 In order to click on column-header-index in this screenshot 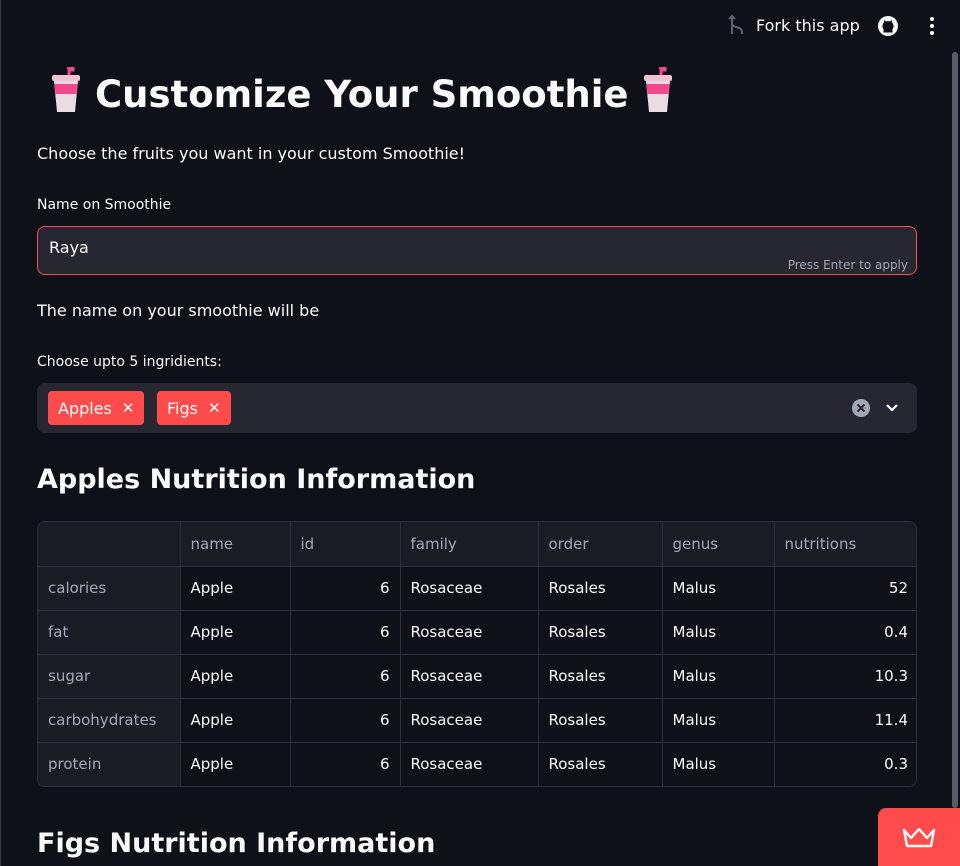, I will do `click(109, 544)`.